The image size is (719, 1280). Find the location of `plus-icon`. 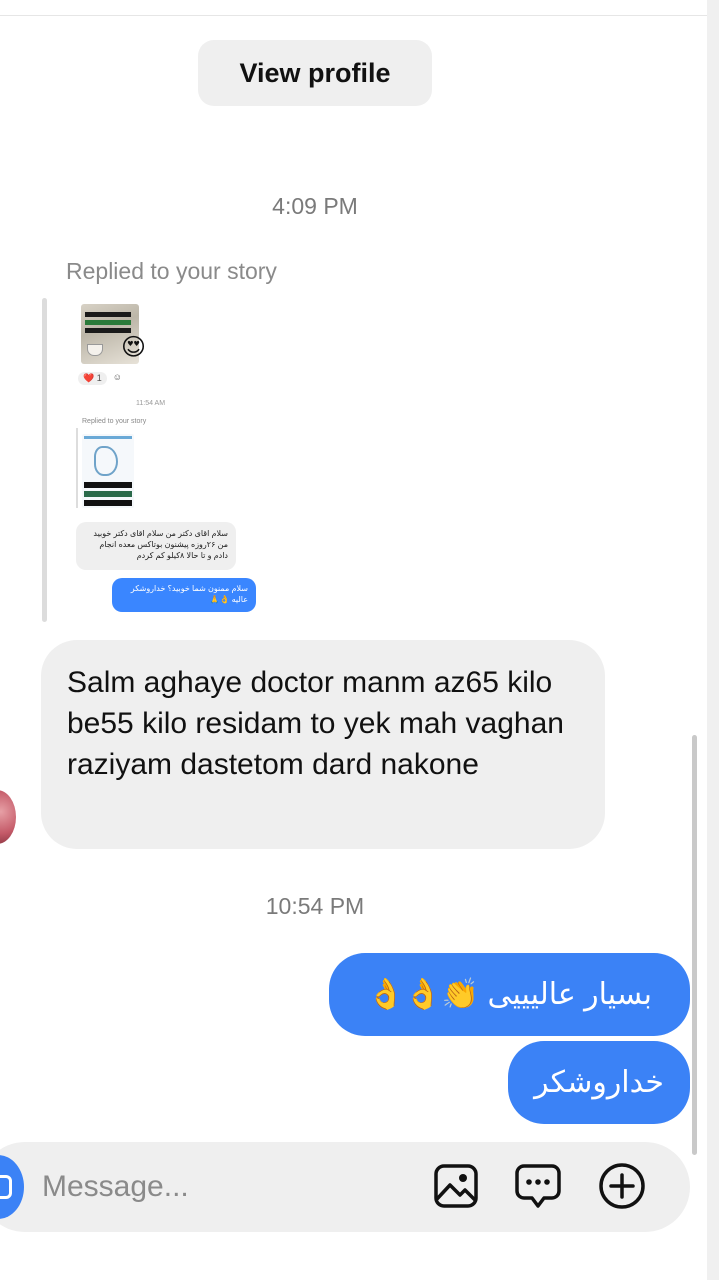

plus-icon is located at coordinates (622, 1186).